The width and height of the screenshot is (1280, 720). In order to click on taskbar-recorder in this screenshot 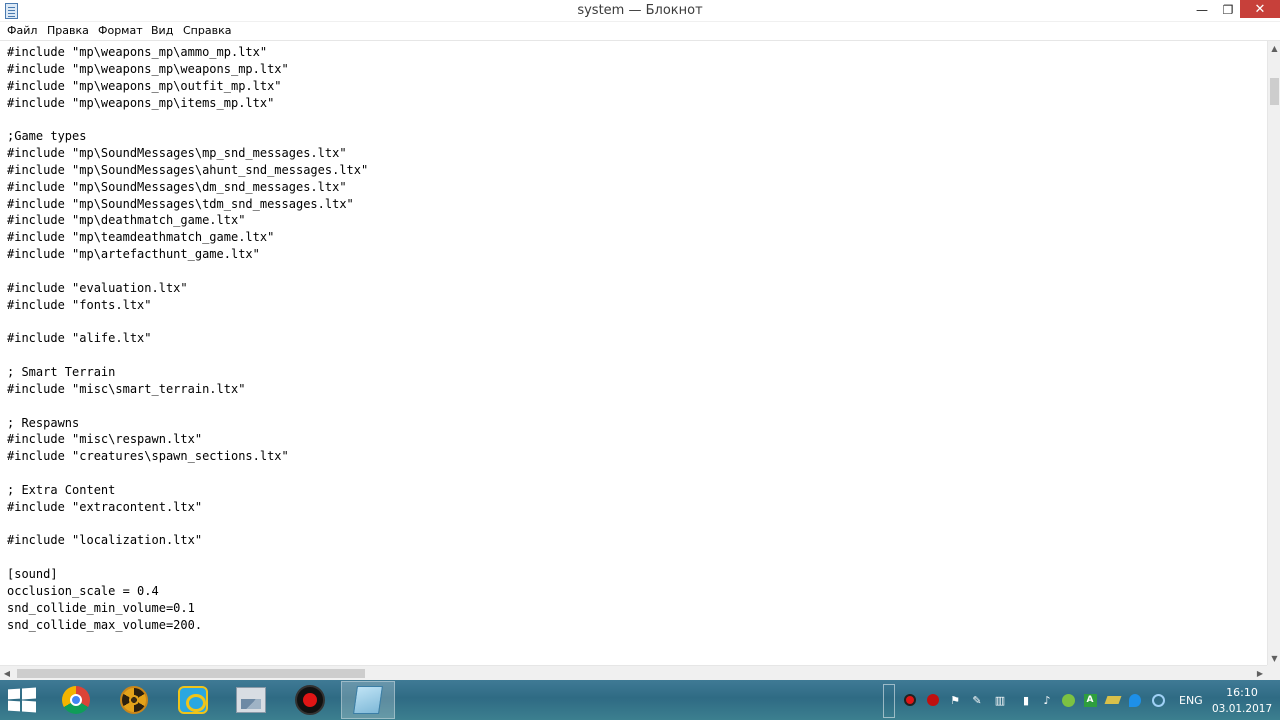, I will do `click(310, 700)`.